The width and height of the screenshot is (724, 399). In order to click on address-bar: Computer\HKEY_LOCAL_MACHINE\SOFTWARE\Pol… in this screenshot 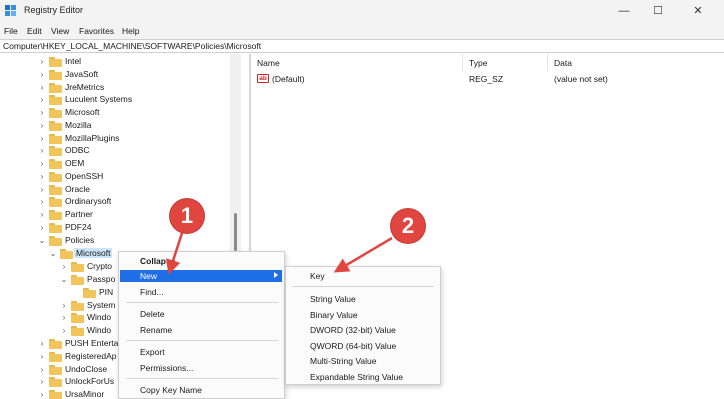, I will do `click(362, 46)`.